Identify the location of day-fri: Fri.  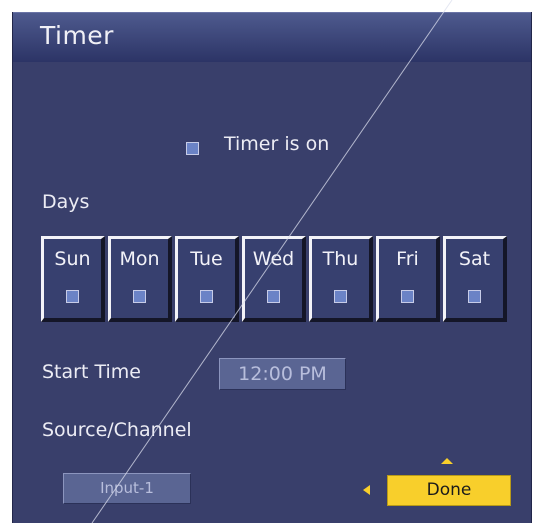
(408, 279).